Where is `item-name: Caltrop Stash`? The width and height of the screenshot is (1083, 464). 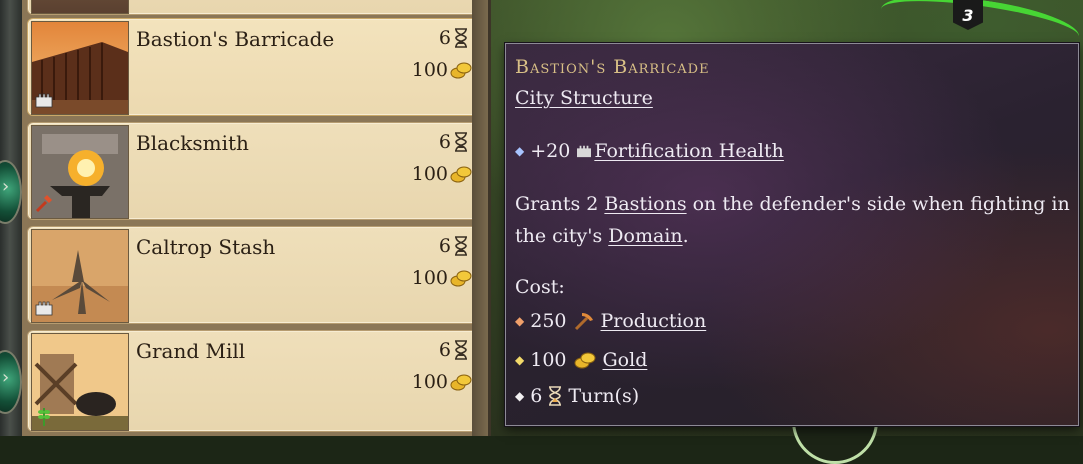
item-name: Caltrop Stash is located at coordinates (206, 247).